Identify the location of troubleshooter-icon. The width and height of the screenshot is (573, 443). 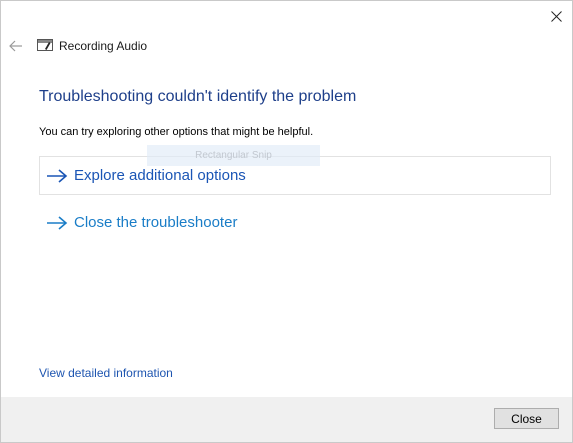
(45, 45).